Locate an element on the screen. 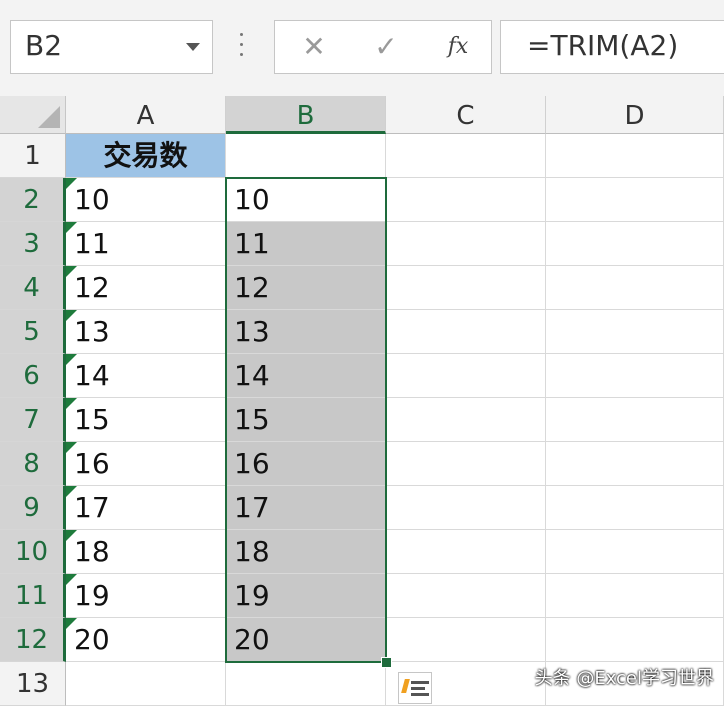  cell-b7: 15 is located at coordinates (306, 420).